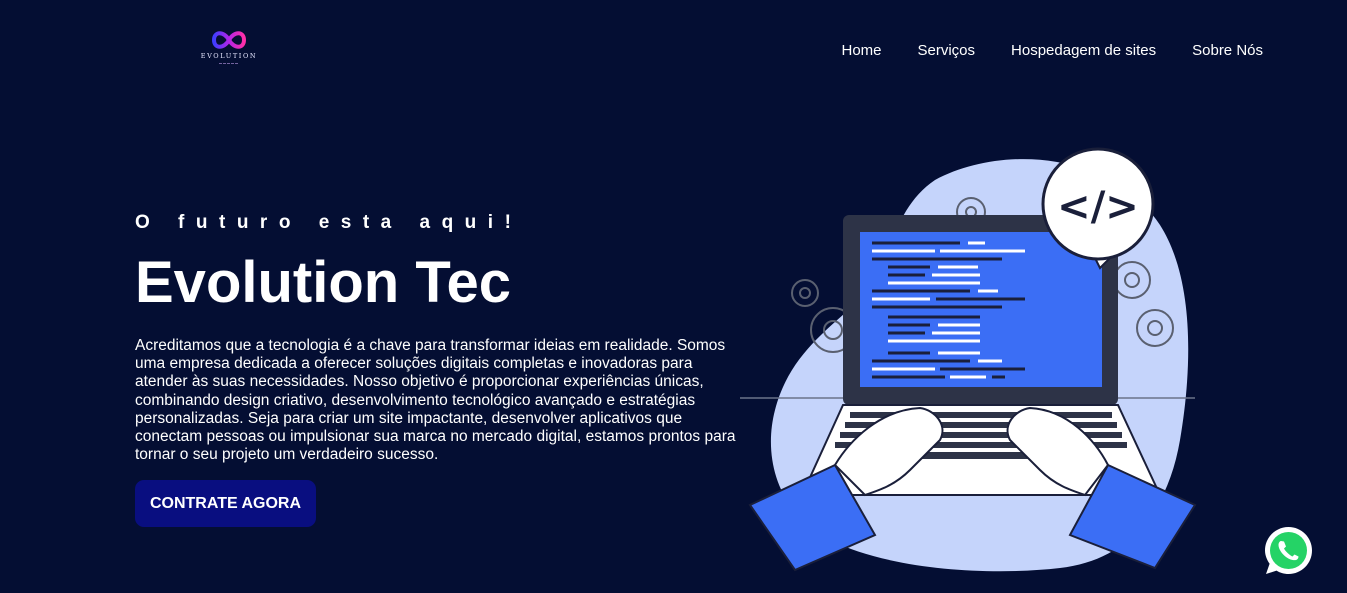  I want to click on nav-home: Home, so click(861, 50).